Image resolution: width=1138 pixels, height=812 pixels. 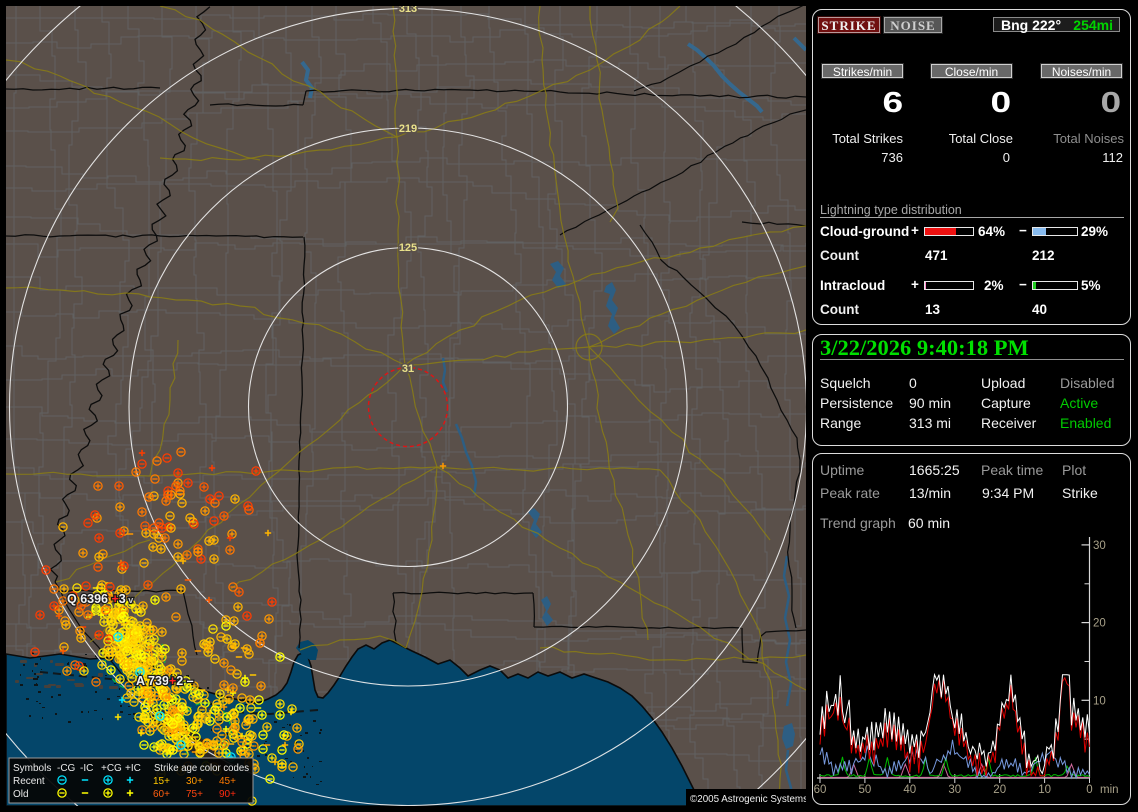 What do you see at coordinates (1109, 790) in the screenshot?
I see `svg-text: min` at bounding box center [1109, 790].